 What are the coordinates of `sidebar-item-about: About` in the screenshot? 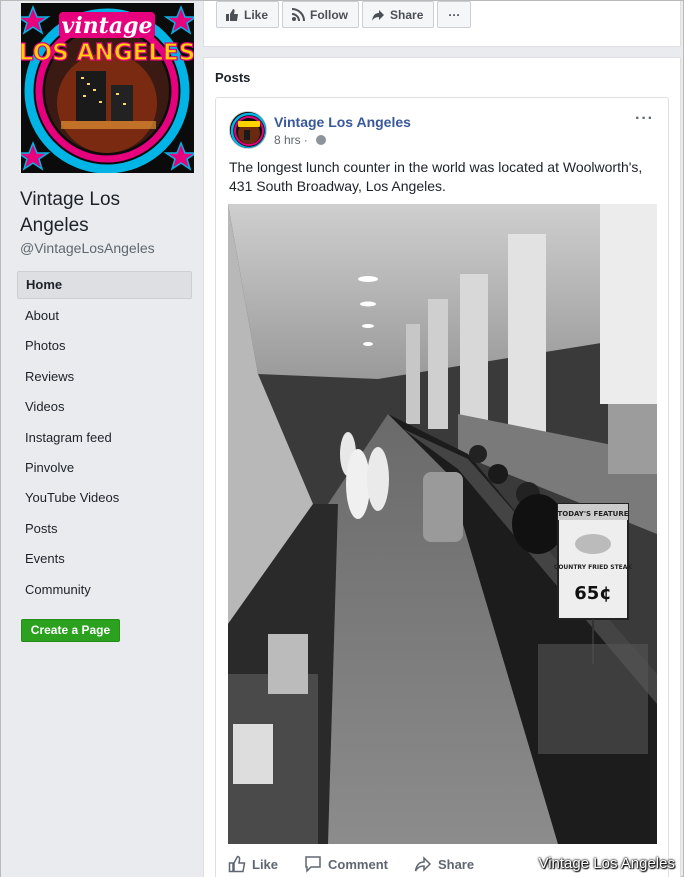 It's located at (104, 316).